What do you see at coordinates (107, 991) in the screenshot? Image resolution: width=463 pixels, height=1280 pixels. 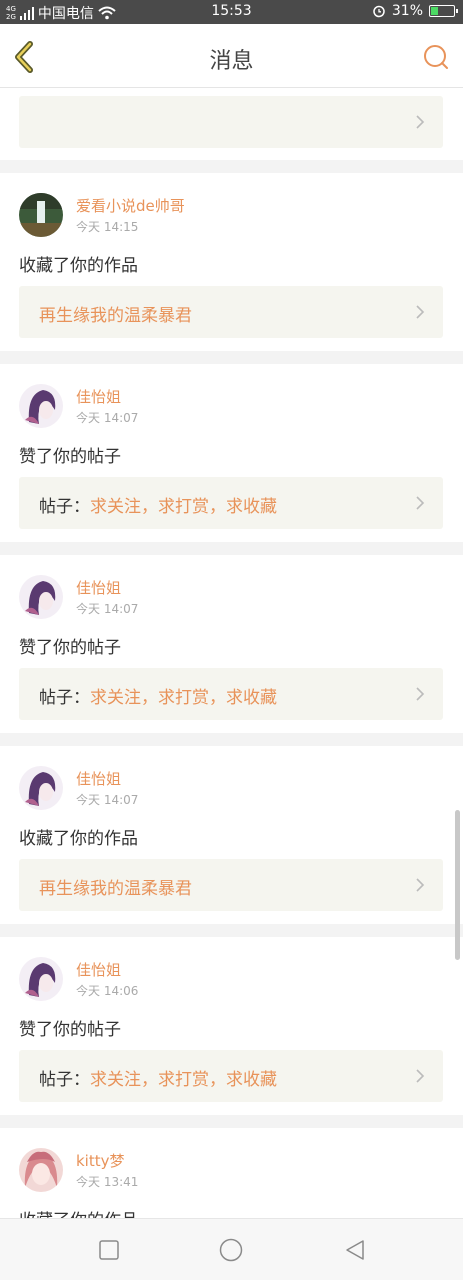 I see `timestamp: 今天 14:06` at bounding box center [107, 991].